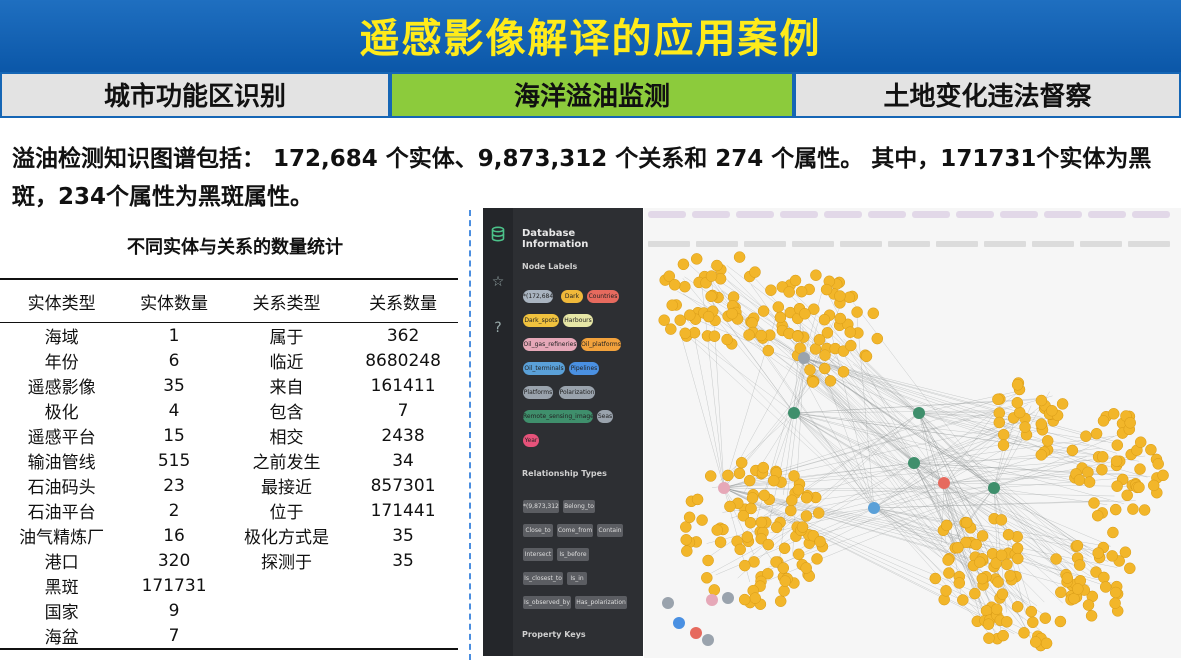 The image size is (1181, 664). What do you see at coordinates (538, 530) in the screenshot?
I see `relationship-type-chip: Close_to` at bounding box center [538, 530].